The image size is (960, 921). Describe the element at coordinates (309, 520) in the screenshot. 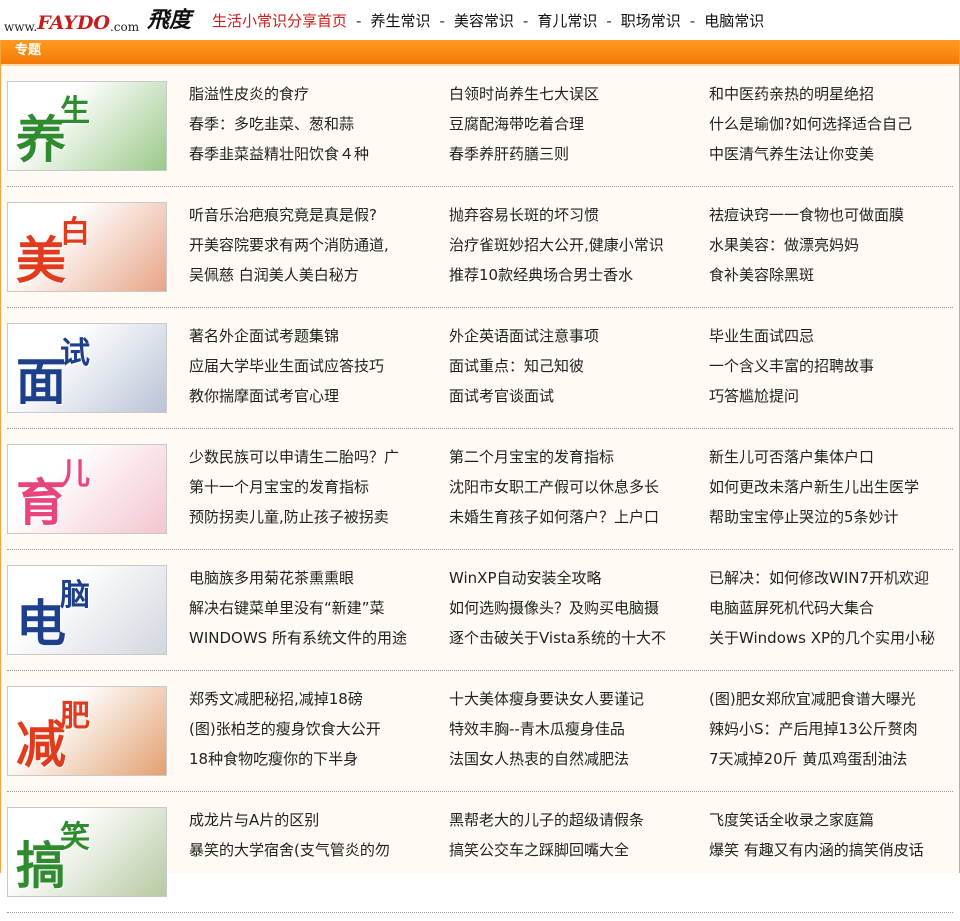

I see `article-link: 预防拐卖儿童,防止孩子被拐卖` at that location.